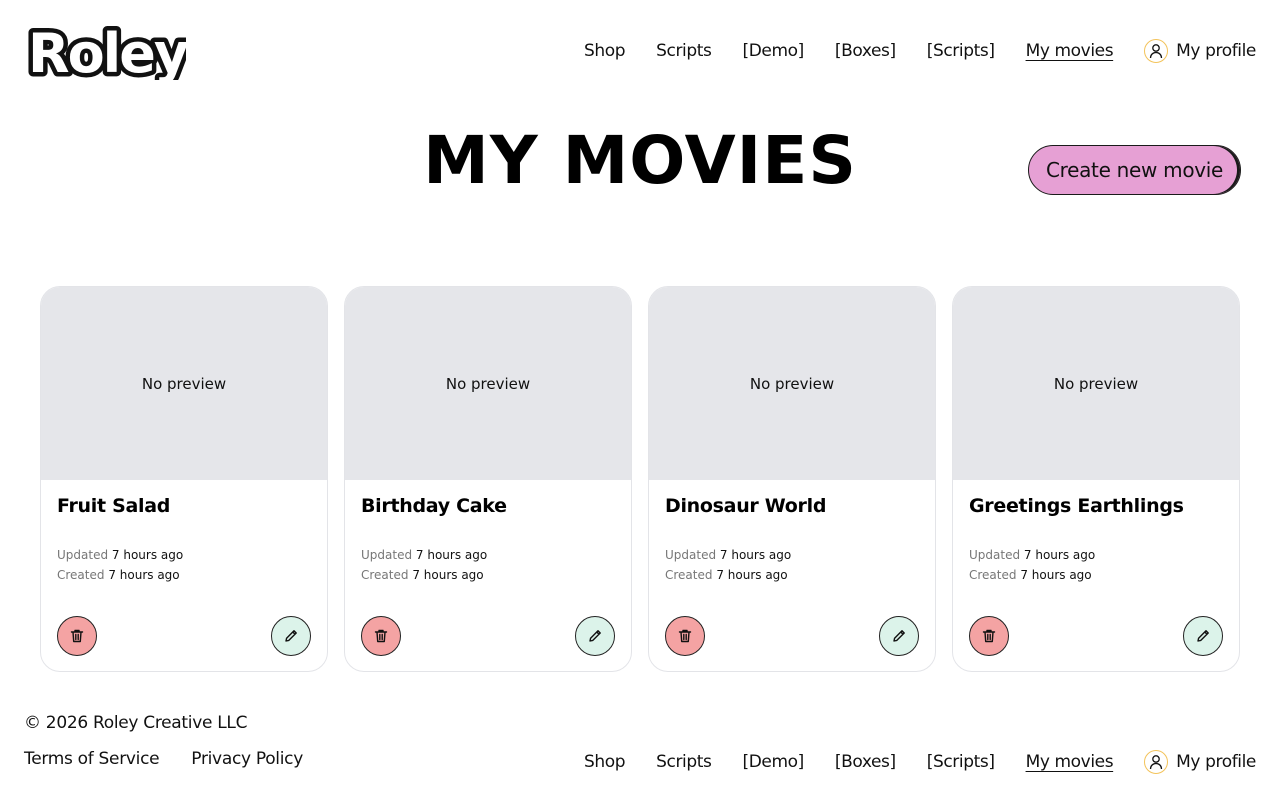 Image resolution: width=1280 pixels, height=800 pixels. Describe the element at coordinates (773, 51) in the screenshot. I see `nav-demo: [Demo]` at that location.